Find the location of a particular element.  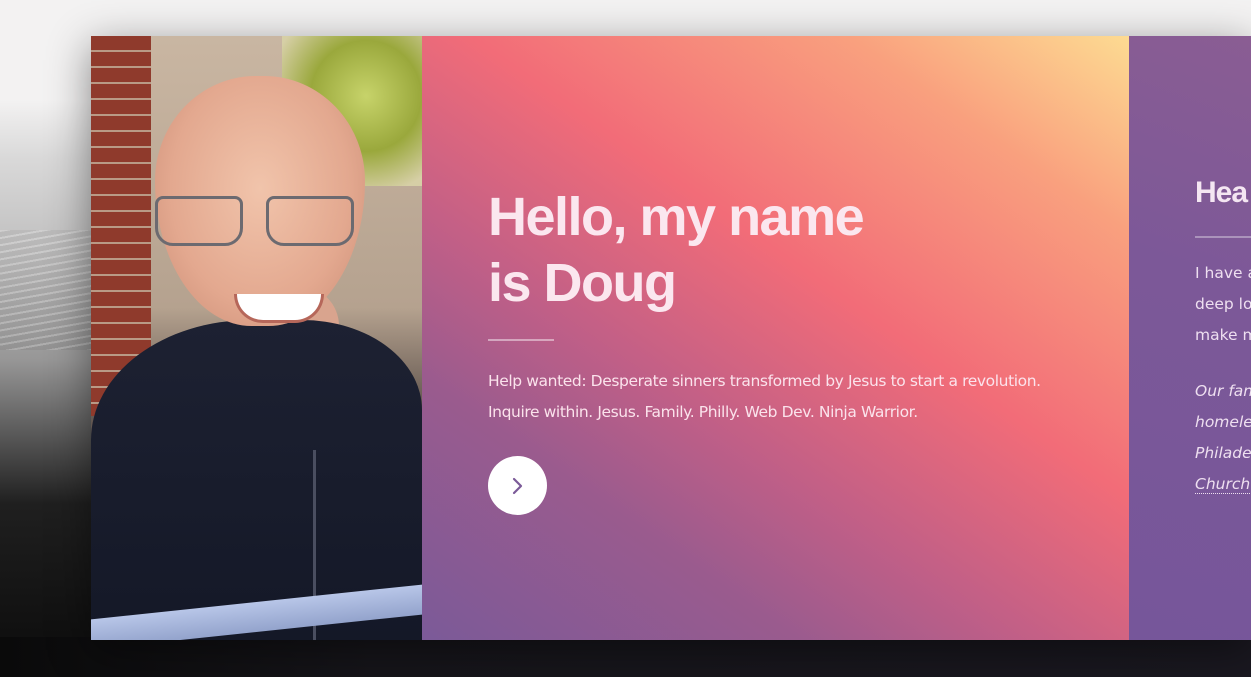

panel2-title: Hea is located at coordinates (1221, 192).